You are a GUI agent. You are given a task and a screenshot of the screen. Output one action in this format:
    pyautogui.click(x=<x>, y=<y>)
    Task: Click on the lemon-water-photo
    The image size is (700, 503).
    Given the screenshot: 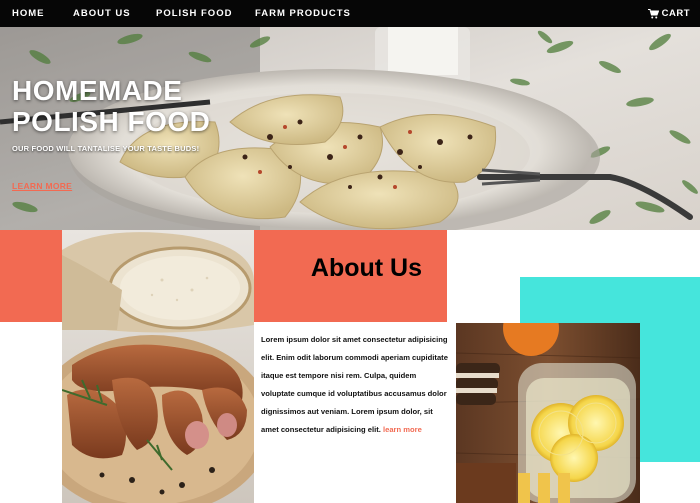 What is the action you would take?
    pyautogui.click(x=548, y=413)
    